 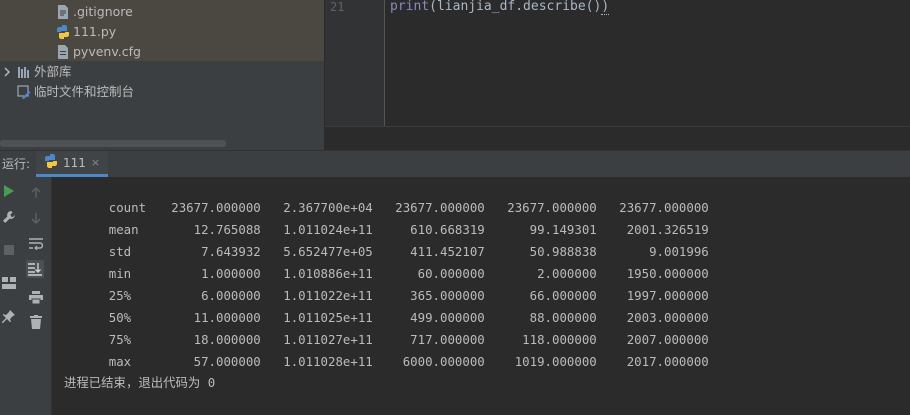 I want to click on line-number: 21, so click(x=337, y=7).